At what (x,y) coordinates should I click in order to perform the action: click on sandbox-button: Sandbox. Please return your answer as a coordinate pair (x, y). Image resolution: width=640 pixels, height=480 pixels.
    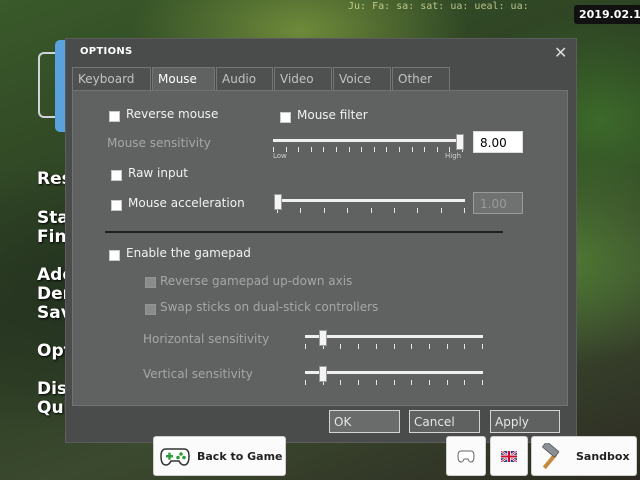
    Looking at the image, I should click on (584, 456).